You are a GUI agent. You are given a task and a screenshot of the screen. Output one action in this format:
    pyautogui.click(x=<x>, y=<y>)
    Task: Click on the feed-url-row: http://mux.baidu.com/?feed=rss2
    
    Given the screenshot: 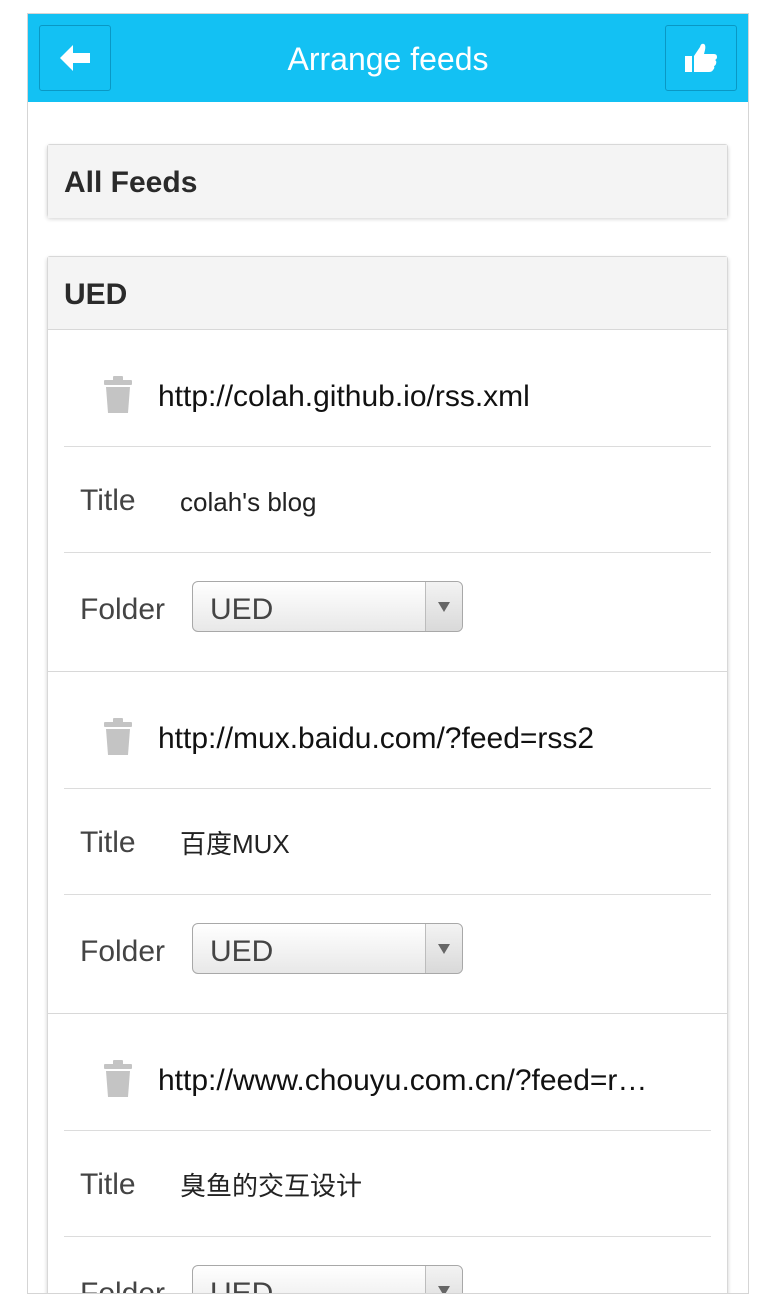 What is the action you would take?
    pyautogui.click(x=387, y=730)
    